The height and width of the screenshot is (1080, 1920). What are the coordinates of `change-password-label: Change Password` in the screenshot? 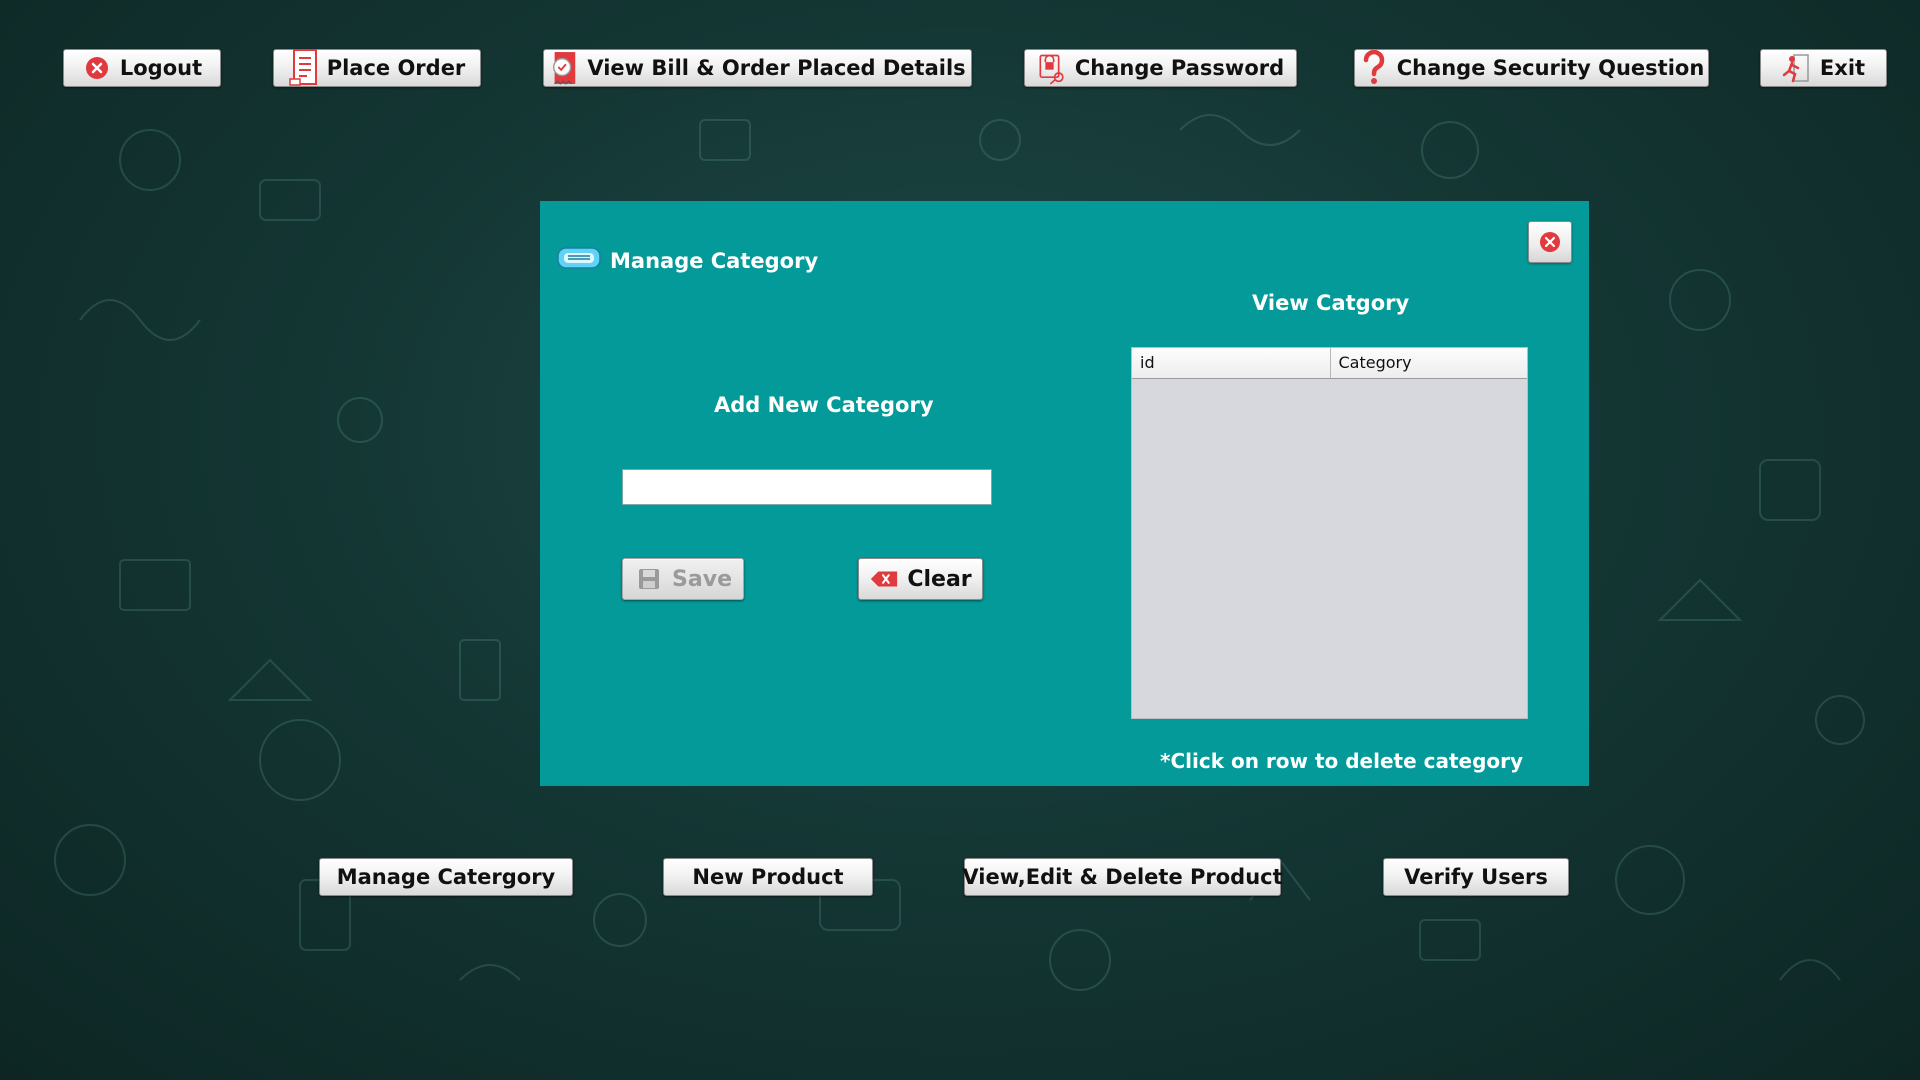 It's located at (1179, 68).